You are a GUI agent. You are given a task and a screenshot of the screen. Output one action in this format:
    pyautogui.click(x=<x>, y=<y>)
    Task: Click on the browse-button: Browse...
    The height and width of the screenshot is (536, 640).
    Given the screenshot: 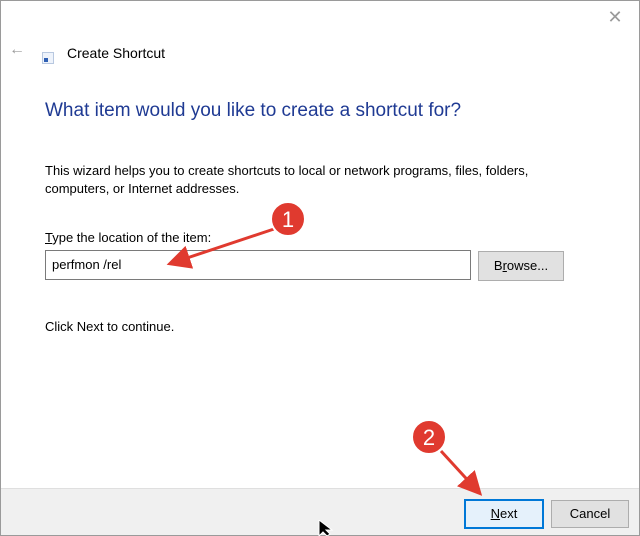 What is the action you would take?
    pyautogui.click(x=521, y=266)
    